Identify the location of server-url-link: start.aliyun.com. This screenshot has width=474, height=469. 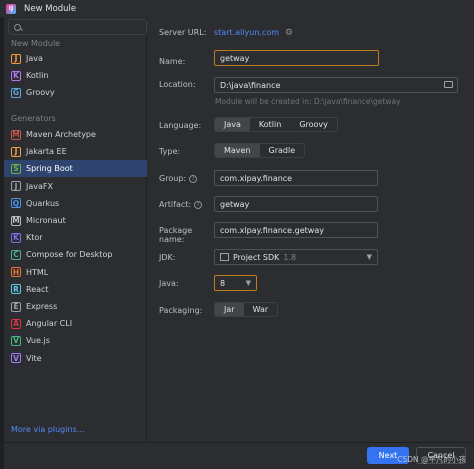
(246, 32).